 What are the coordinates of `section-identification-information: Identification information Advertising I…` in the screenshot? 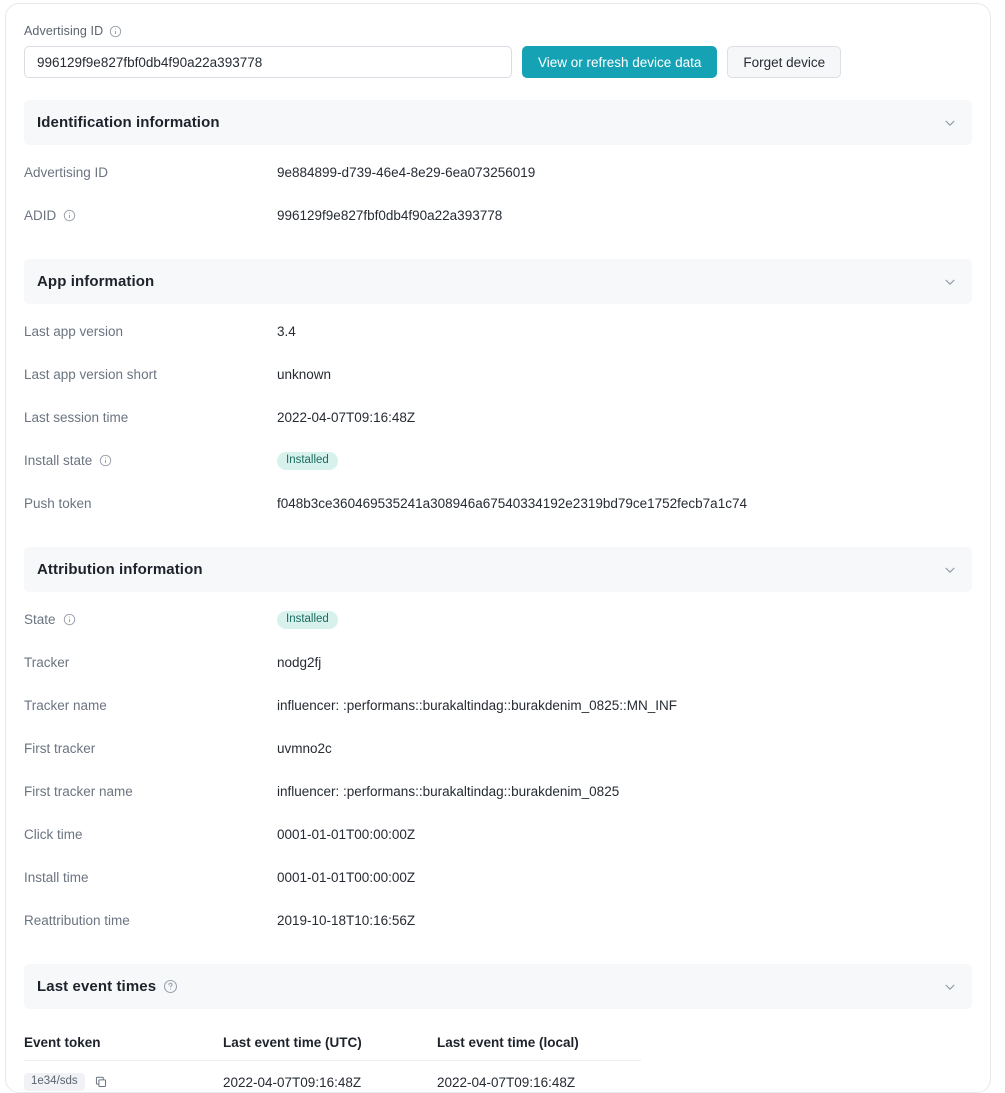 It's located at (498, 168).